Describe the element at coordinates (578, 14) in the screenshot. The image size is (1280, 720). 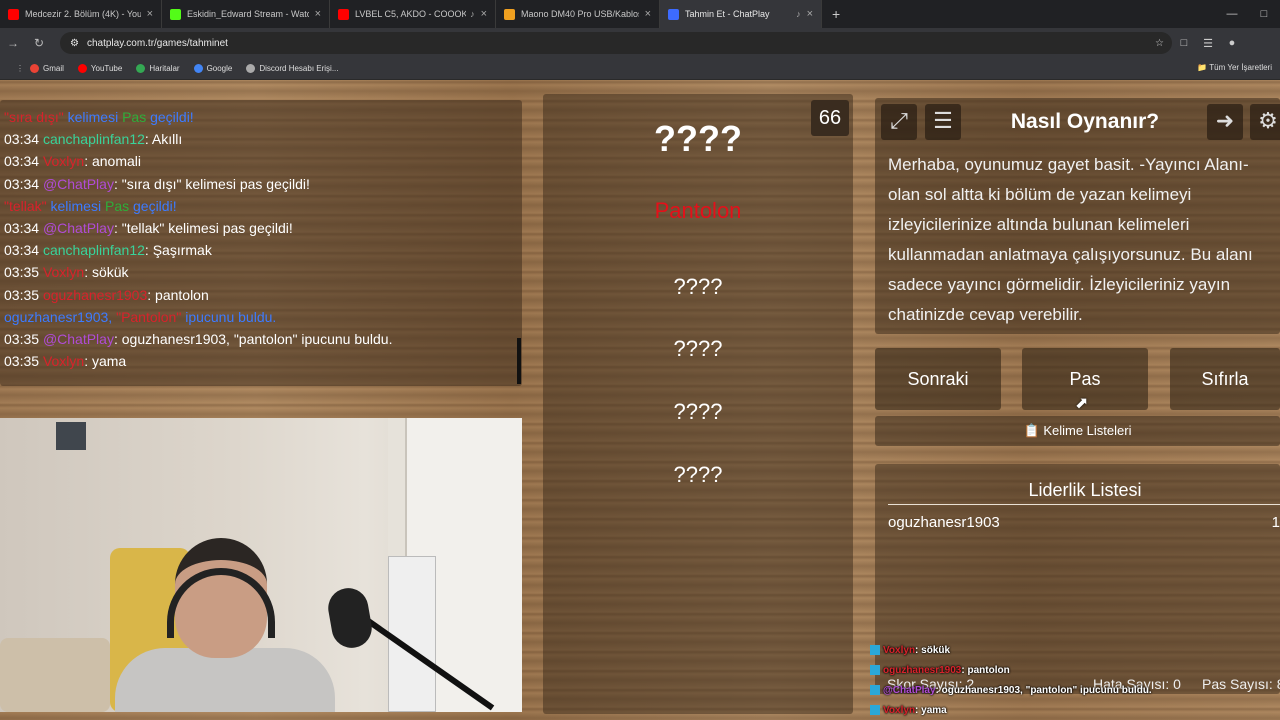
I see `browser-tab: Maono DM40 Pro USB/Kablosuz ×` at that location.